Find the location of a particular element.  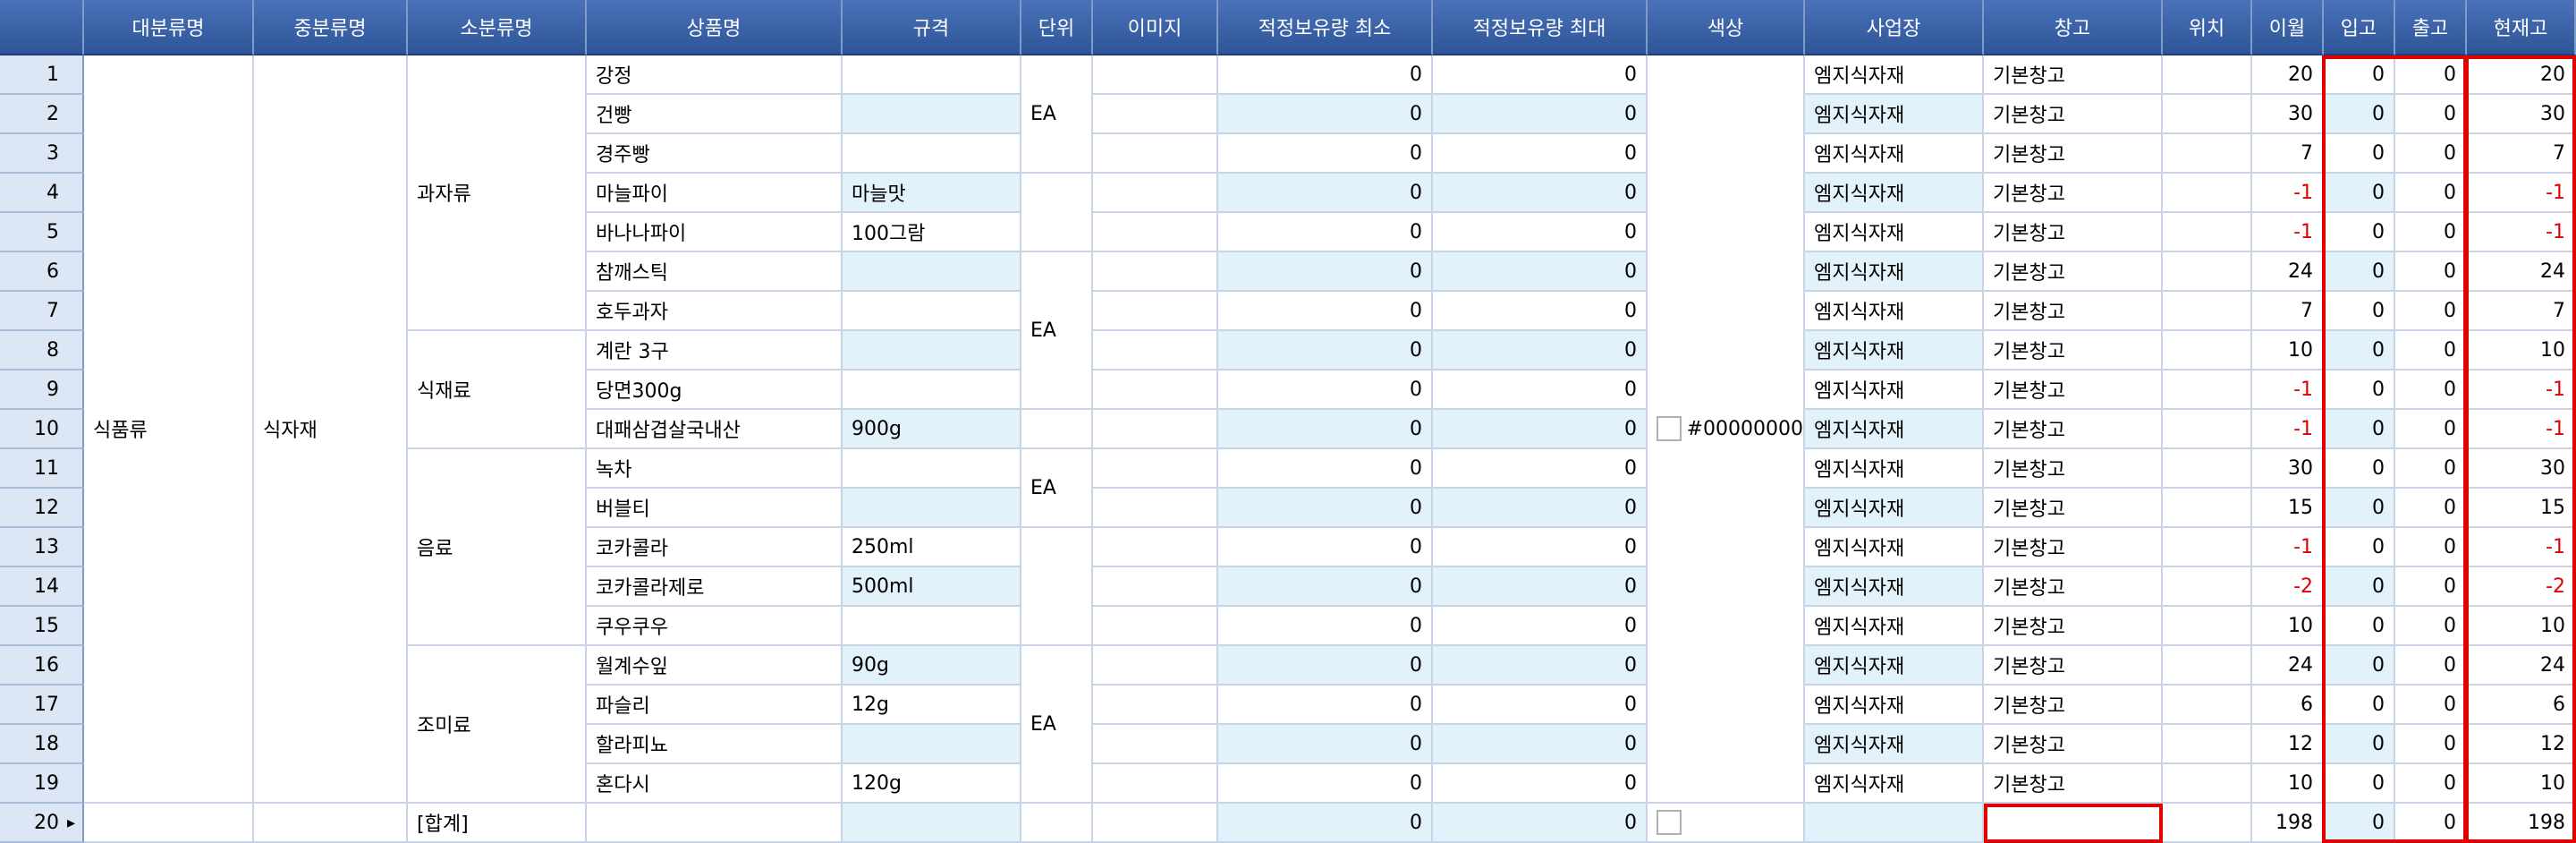

spec-cell: 12g is located at coordinates (932, 705).